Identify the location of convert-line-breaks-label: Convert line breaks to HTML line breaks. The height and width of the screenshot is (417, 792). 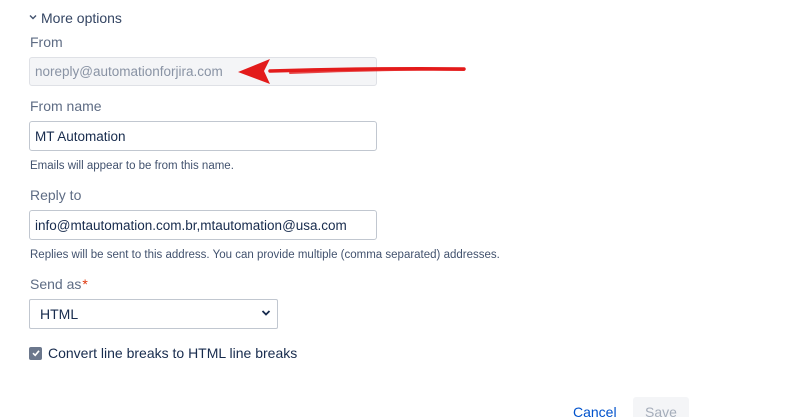
(173, 353).